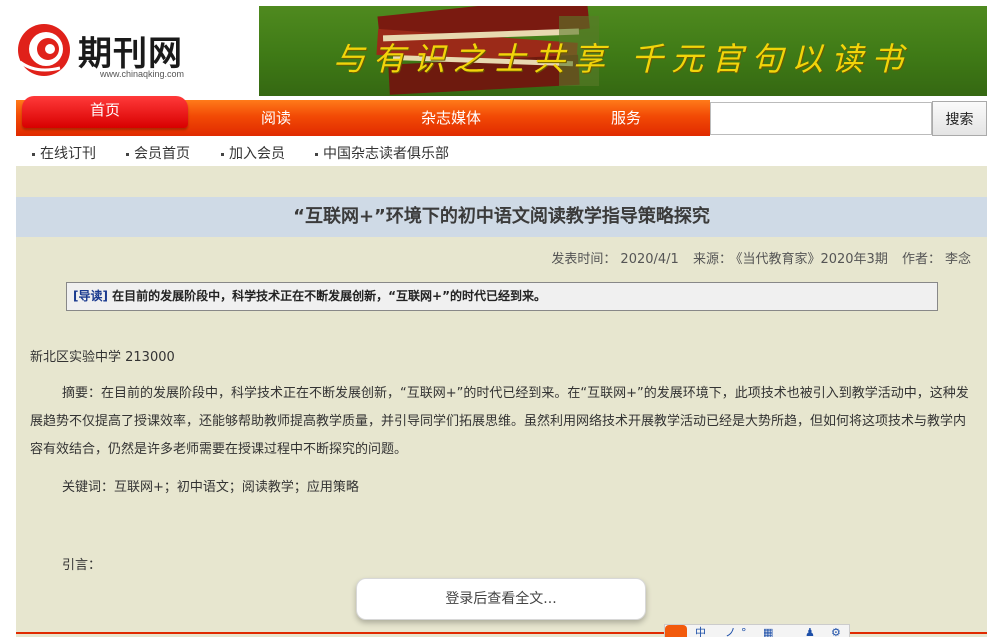 Image resolution: width=988 pixels, height=637 pixels. Describe the element at coordinates (921, 259) in the screenshot. I see `author-label: 作者：` at that location.